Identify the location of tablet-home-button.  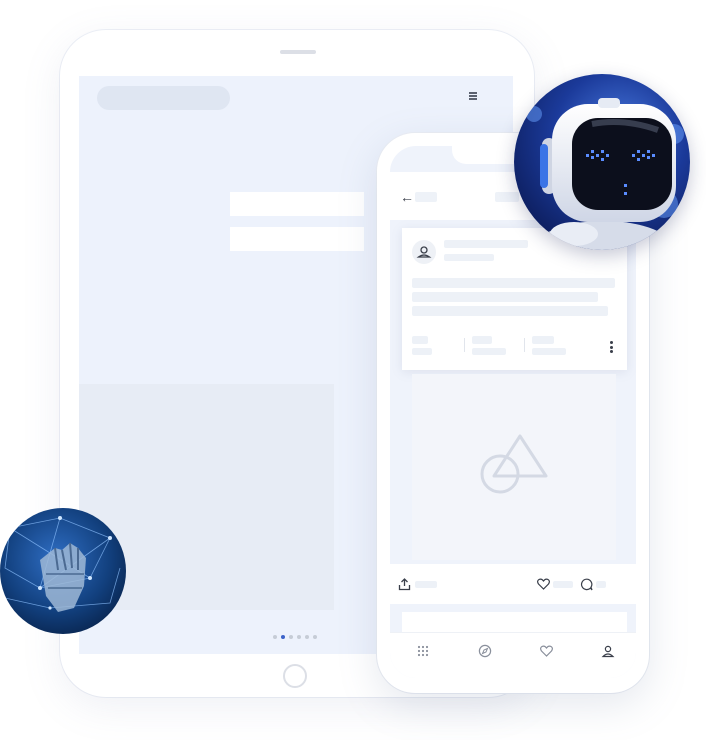
(295, 676).